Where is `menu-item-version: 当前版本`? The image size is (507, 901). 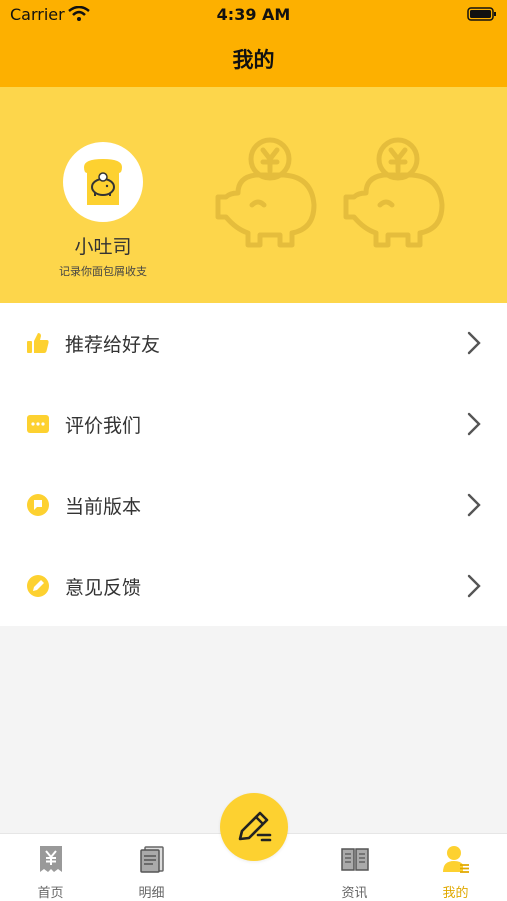
menu-item-version: 当前版本 is located at coordinates (253, 505).